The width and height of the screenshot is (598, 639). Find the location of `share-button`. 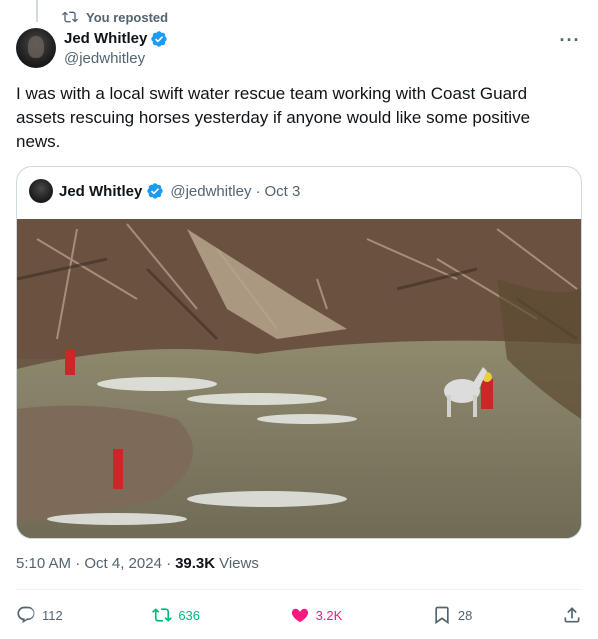

share-button is located at coordinates (572, 615).